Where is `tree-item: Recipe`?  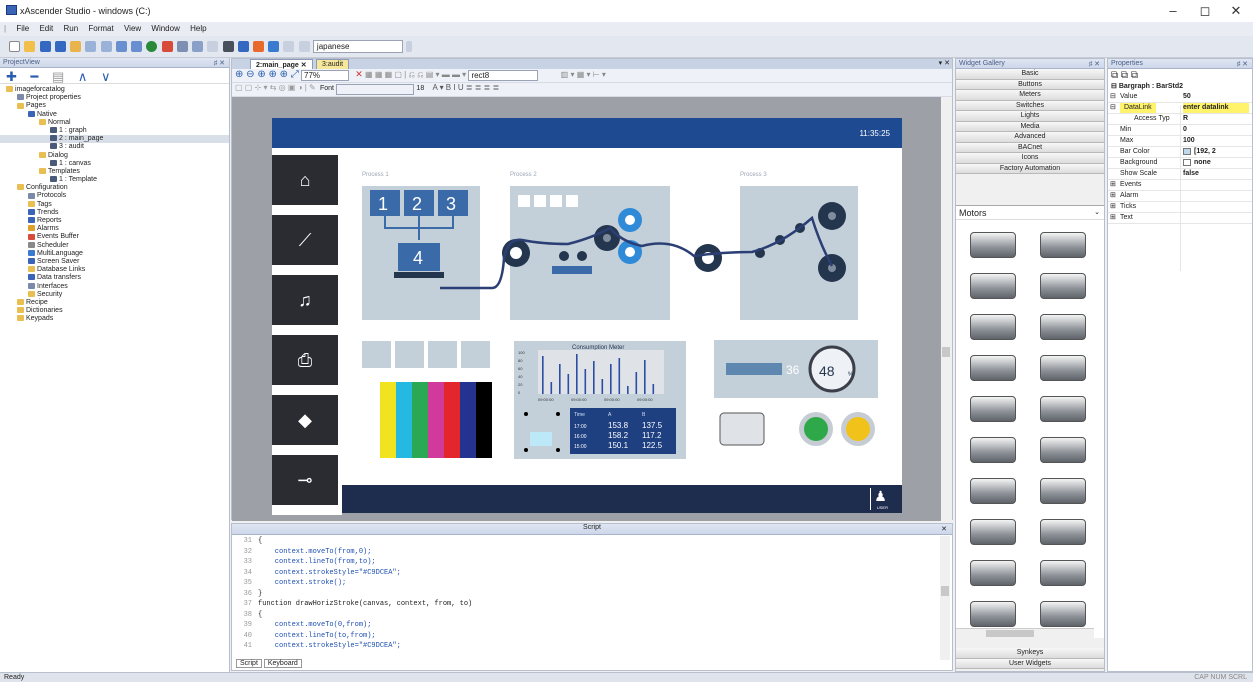
tree-item: Recipe is located at coordinates (114, 303).